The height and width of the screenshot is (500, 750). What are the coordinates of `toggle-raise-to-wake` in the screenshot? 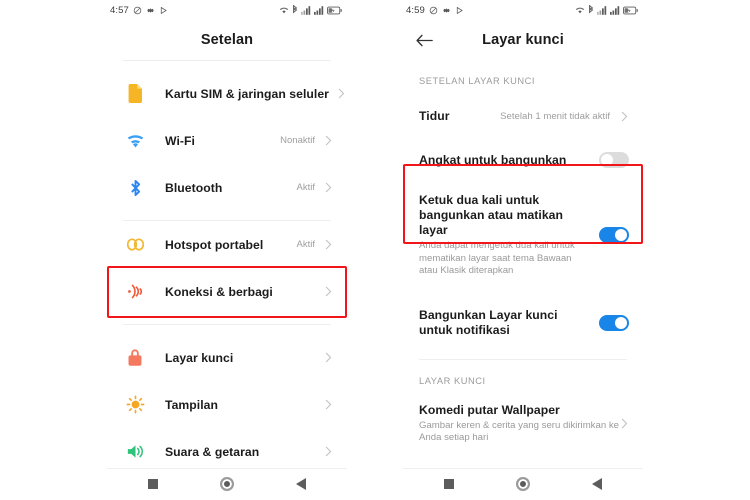 It's located at (614, 160).